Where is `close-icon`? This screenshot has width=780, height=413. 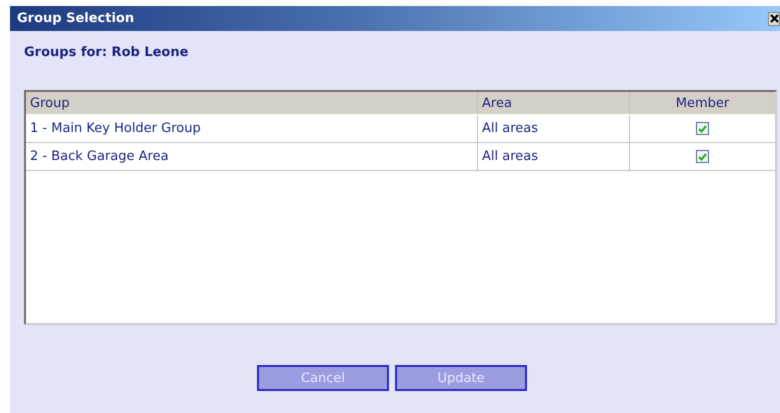 close-icon is located at coordinates (774, 18).